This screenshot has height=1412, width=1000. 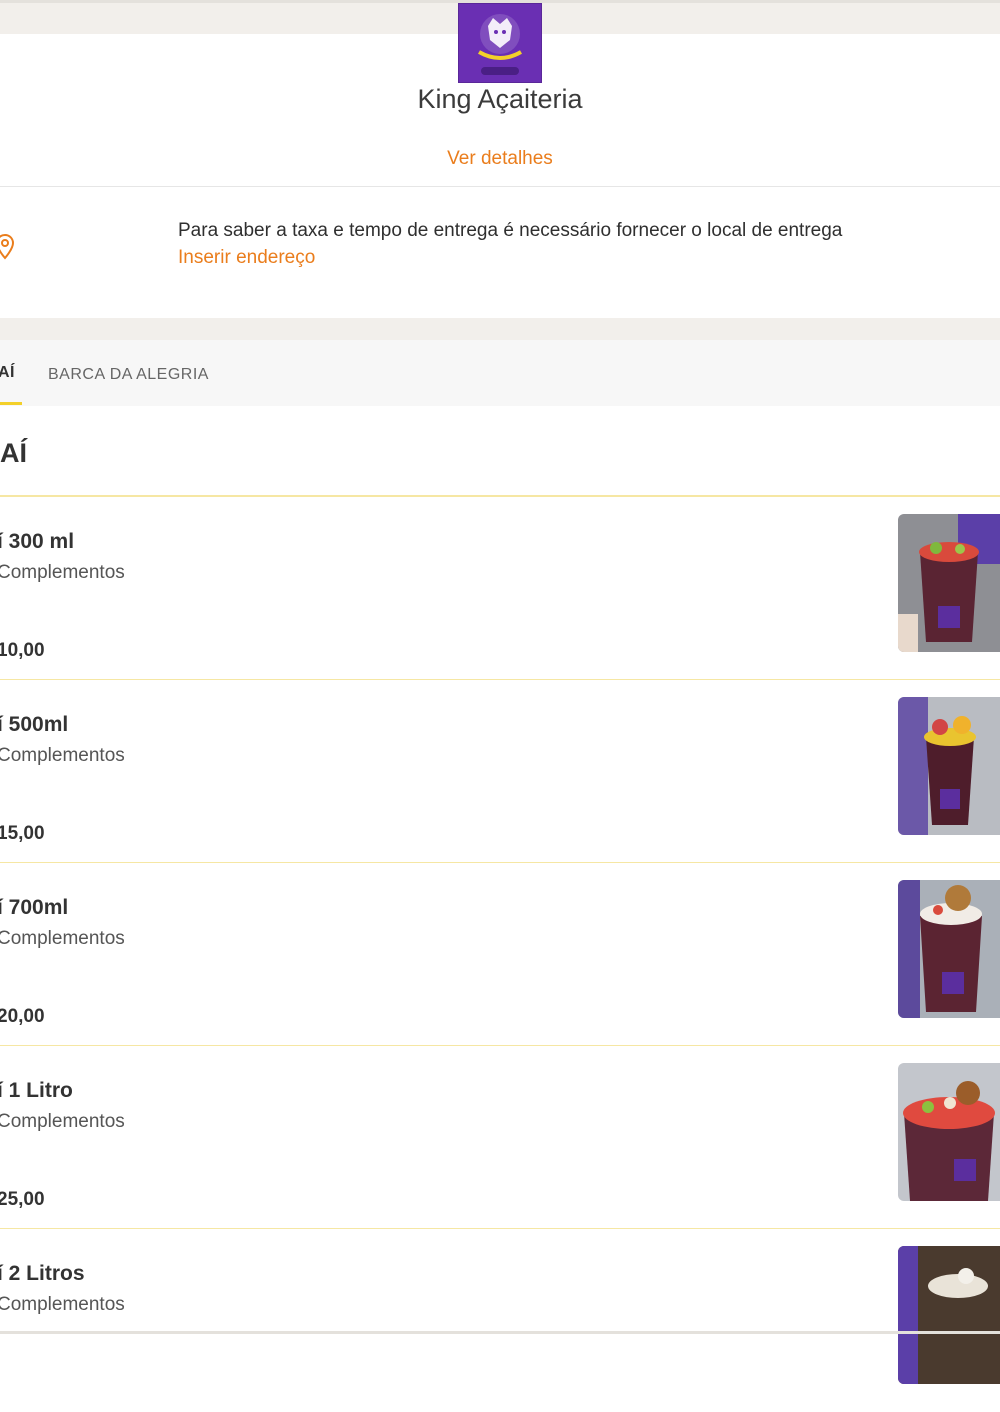 I want to click on product-price: 10,00, so click(x=22, y=650).